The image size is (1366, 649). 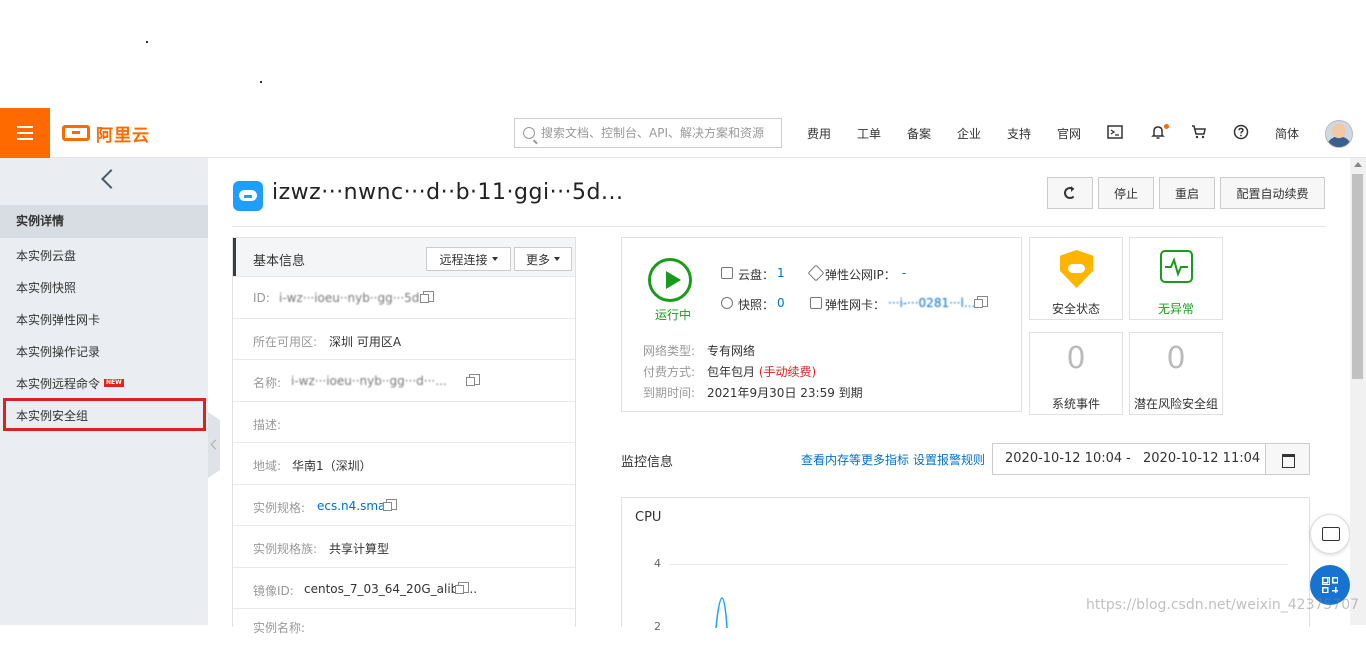 What do you see at coordinates (354, 506) in the screenshot?
I see `instance-spec-link: ecs.n4.small` at bounding box center [354, 506].